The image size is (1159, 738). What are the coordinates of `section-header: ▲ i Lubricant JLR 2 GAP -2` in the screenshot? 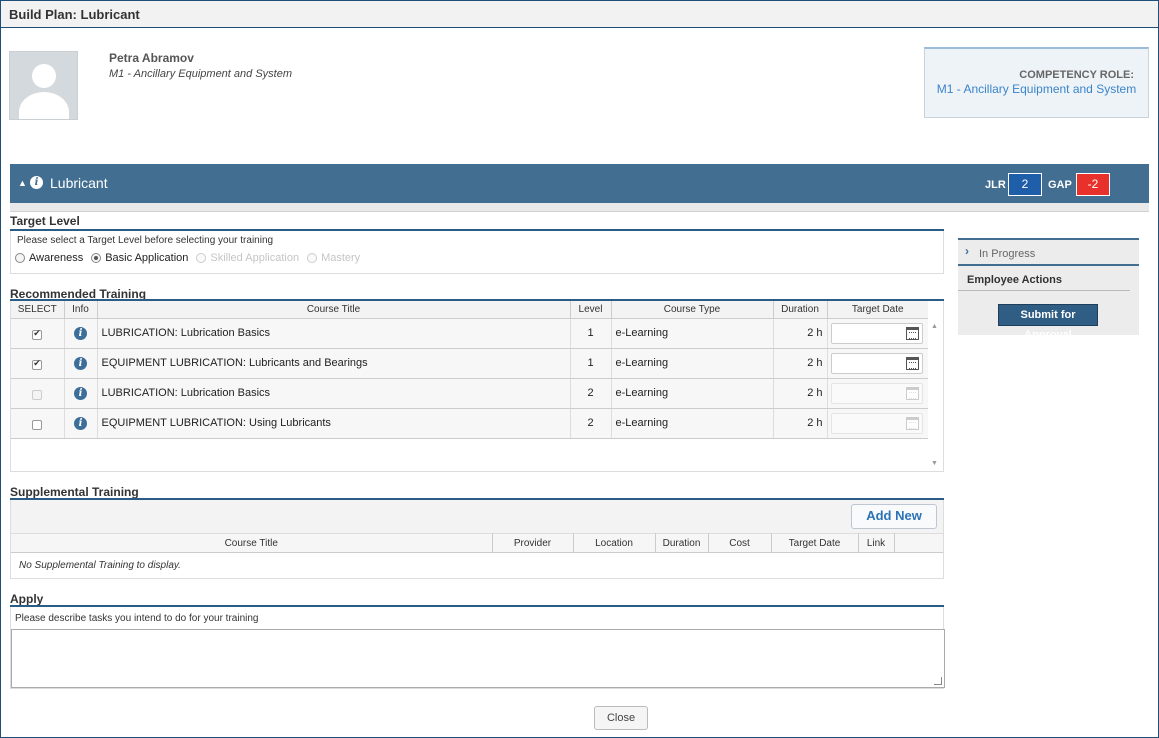 It's located at (579, 183).